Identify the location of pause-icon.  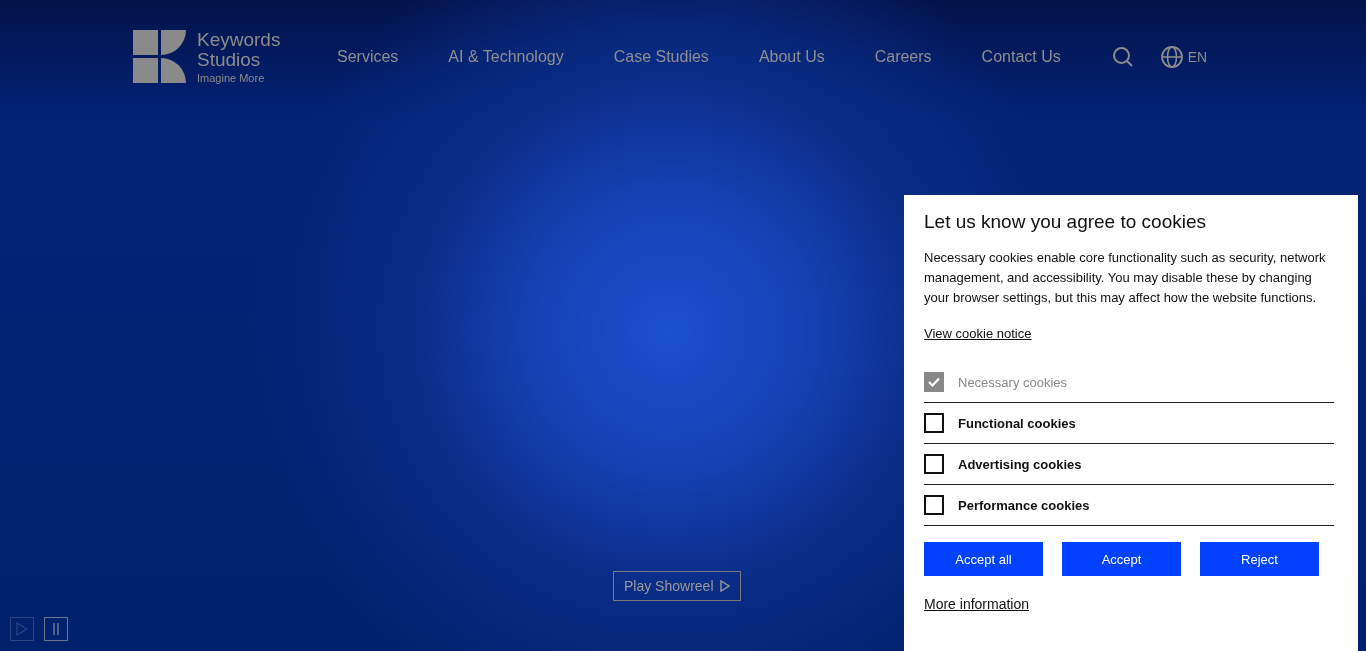
(56, 629).